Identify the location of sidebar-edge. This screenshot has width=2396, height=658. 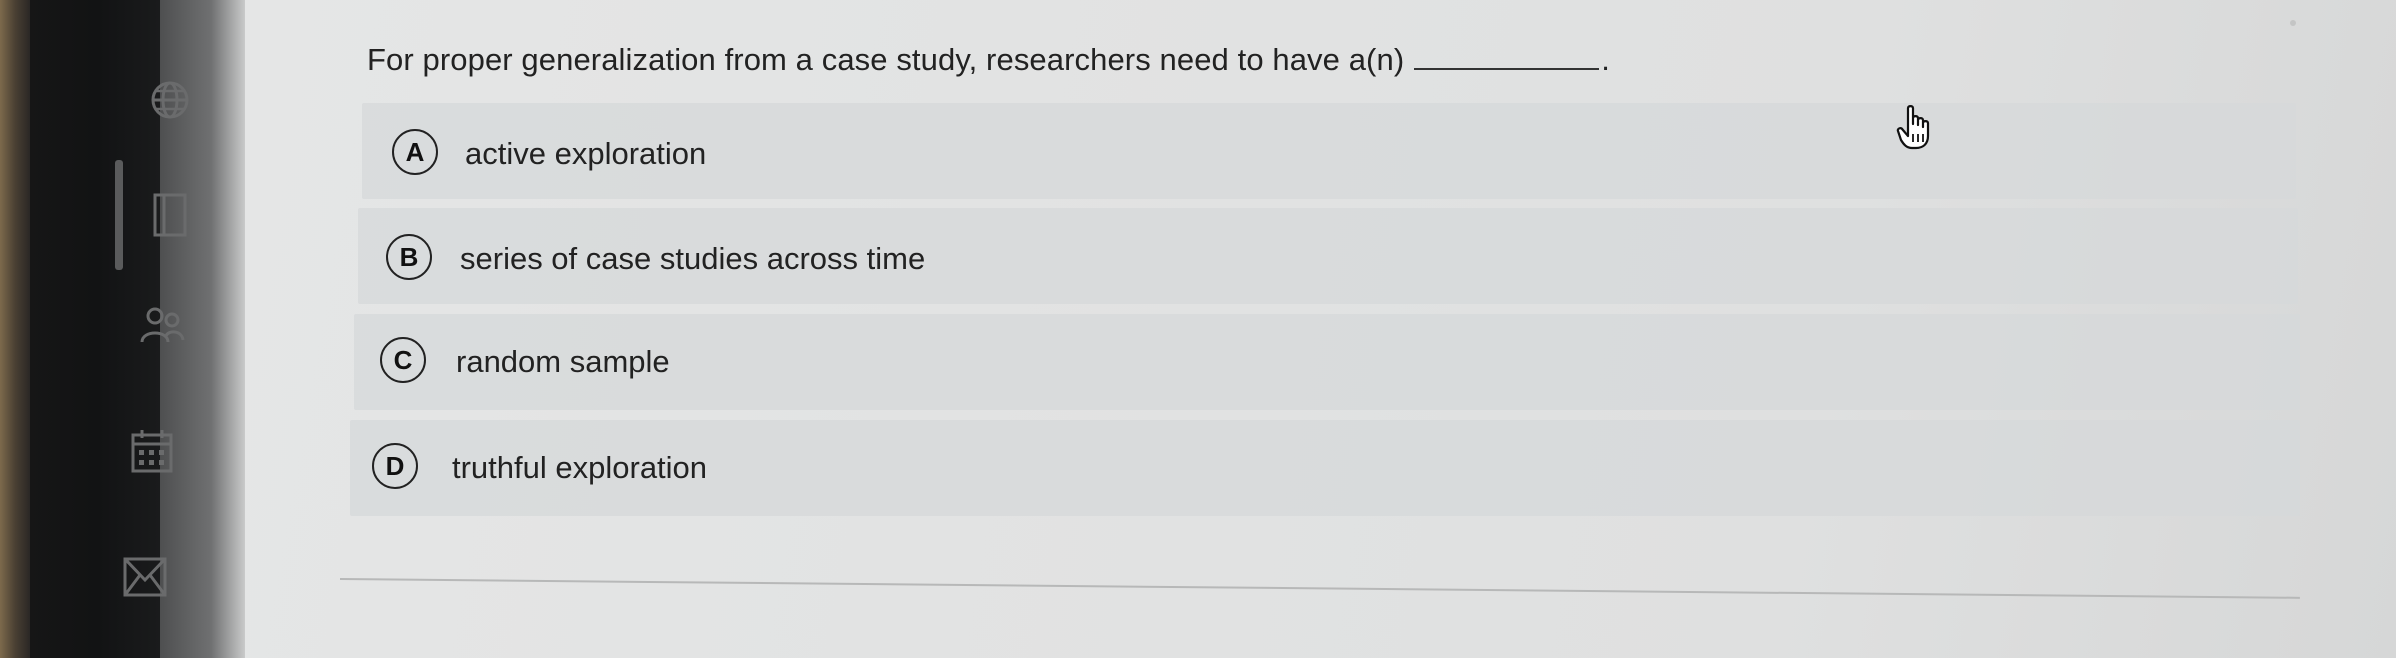
(15, 329).